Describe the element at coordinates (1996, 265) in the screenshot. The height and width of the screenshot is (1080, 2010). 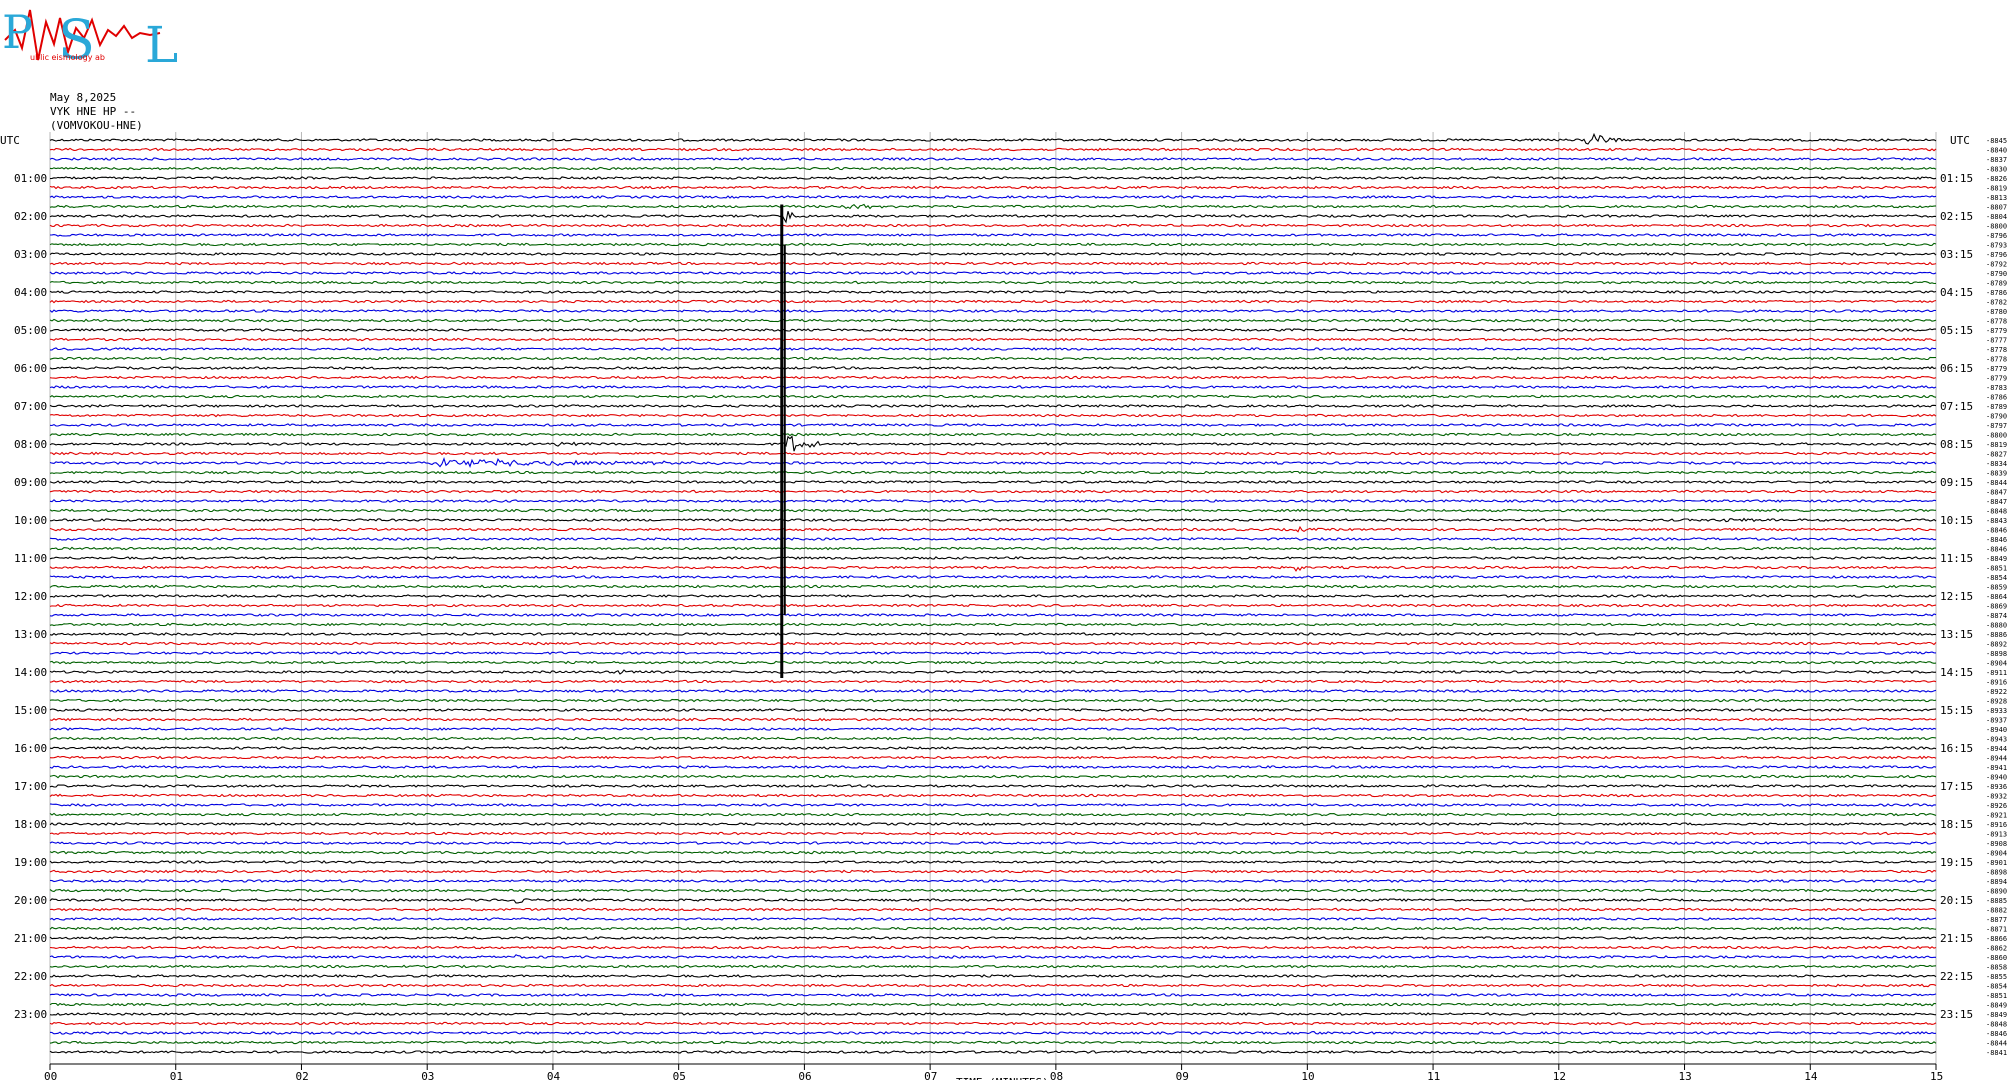
I see `trace-offset-label: -8792` at that location.